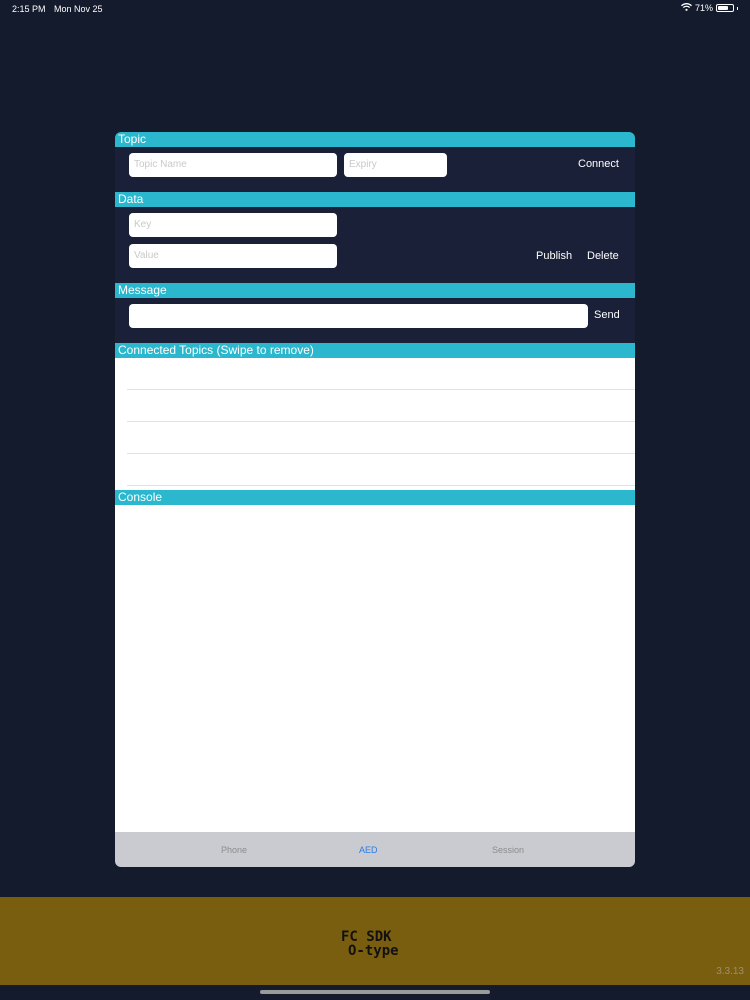 Image resolution: width=750 pixels, height=1000 pixels. What do you see at coordinates (375, 139) in the screenshot?
I see `topic-section-header: Topic` at bounding box center [375, 139].